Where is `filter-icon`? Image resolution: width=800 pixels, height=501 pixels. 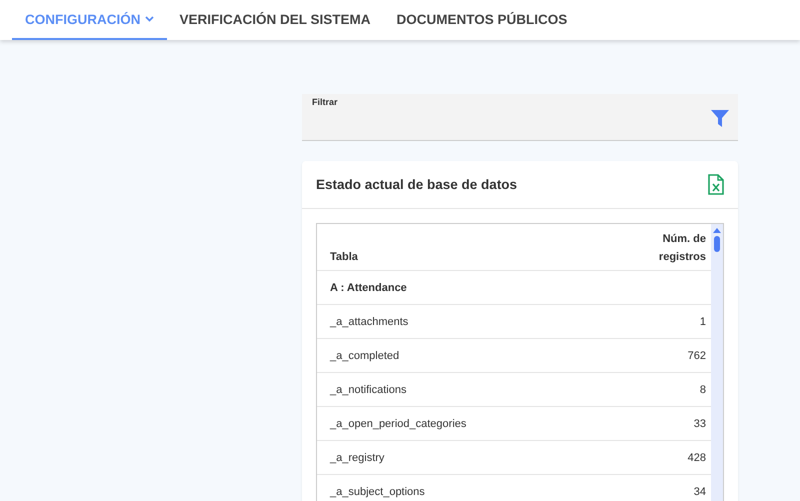 filter-icon is located at coordinates (720, 118).